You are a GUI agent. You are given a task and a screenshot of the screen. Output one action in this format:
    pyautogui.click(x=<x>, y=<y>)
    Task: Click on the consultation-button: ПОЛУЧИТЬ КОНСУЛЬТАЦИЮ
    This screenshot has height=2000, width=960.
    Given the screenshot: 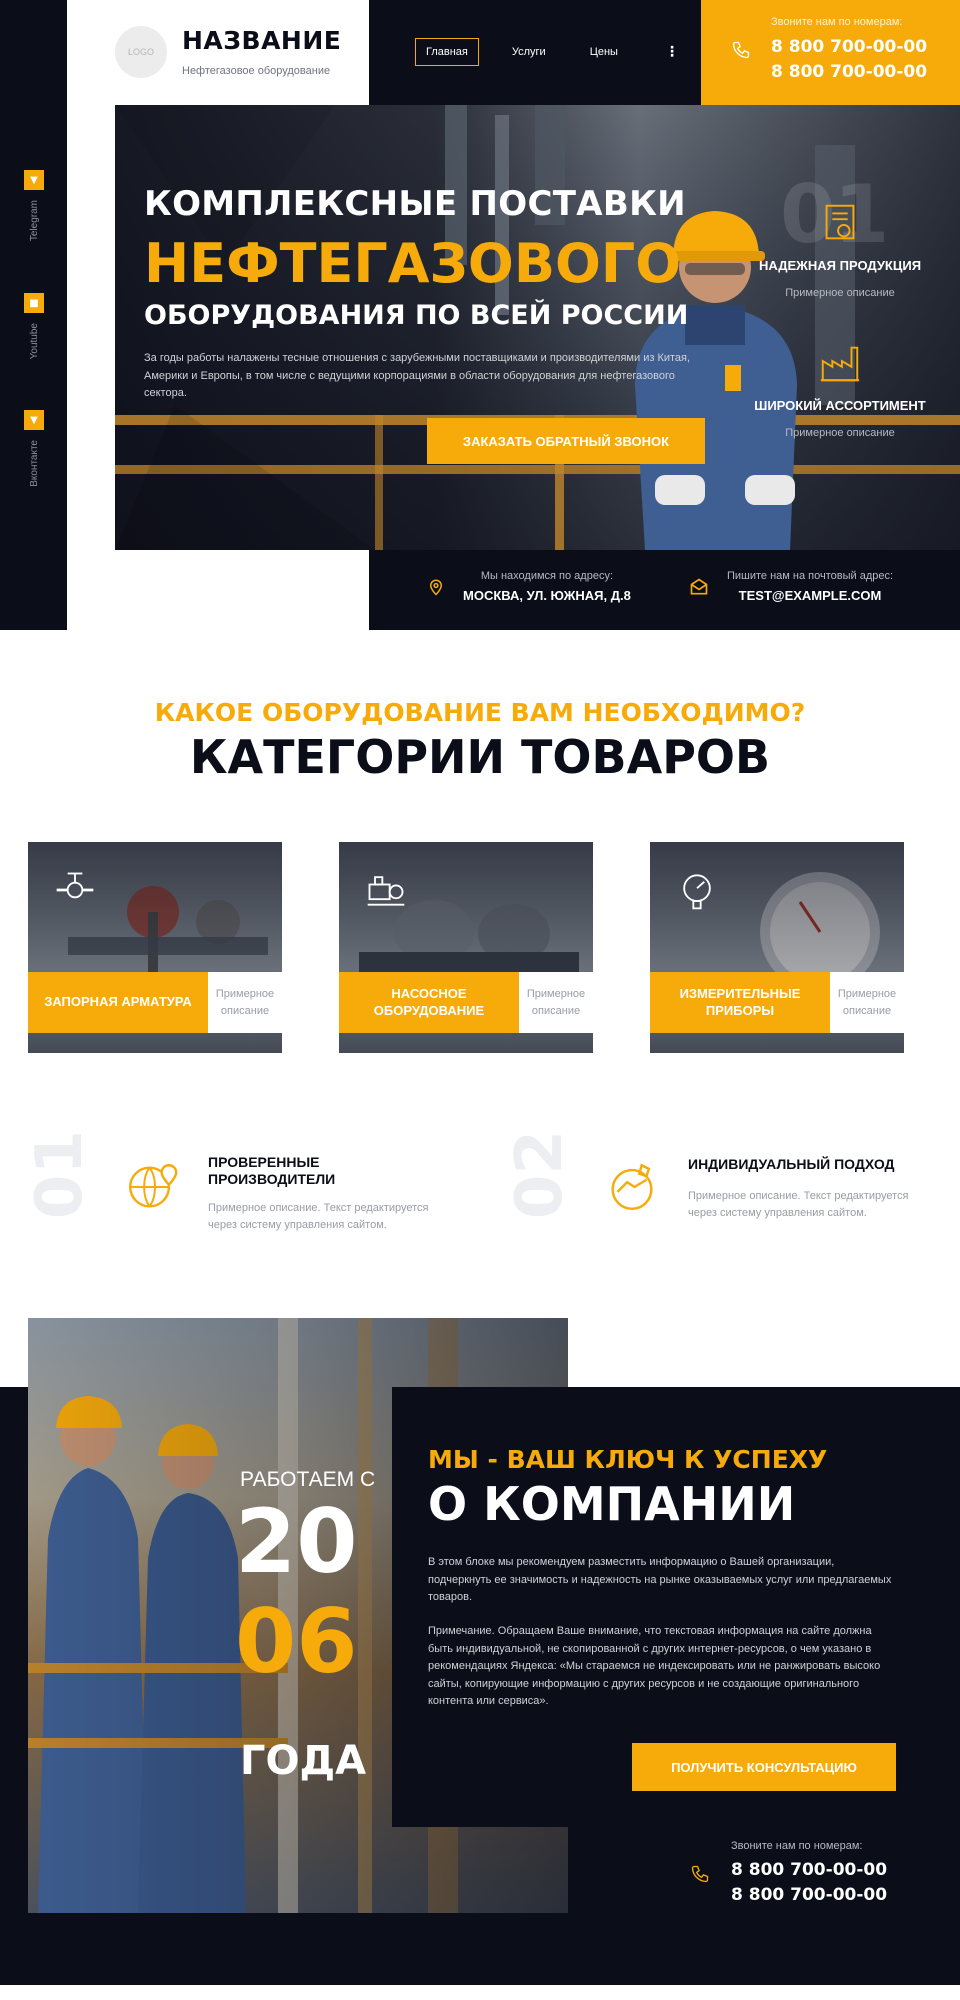 What is the action you would take?
    pyautogui.click(x=764, y=1767)
    